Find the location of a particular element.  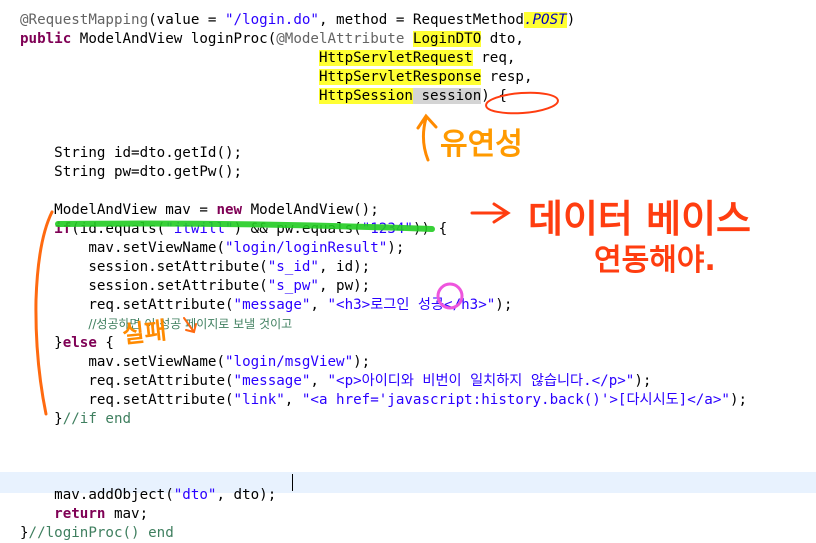

code-token: HttpServletRequest is located at coordinates (395, 58).